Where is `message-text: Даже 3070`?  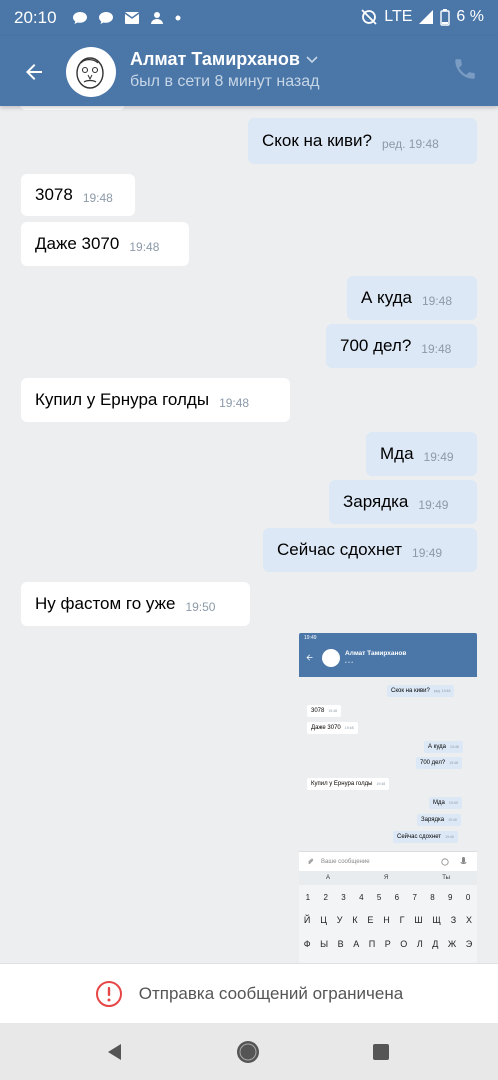 message-text: Даже 3070 is located at coordinates (77, 243).